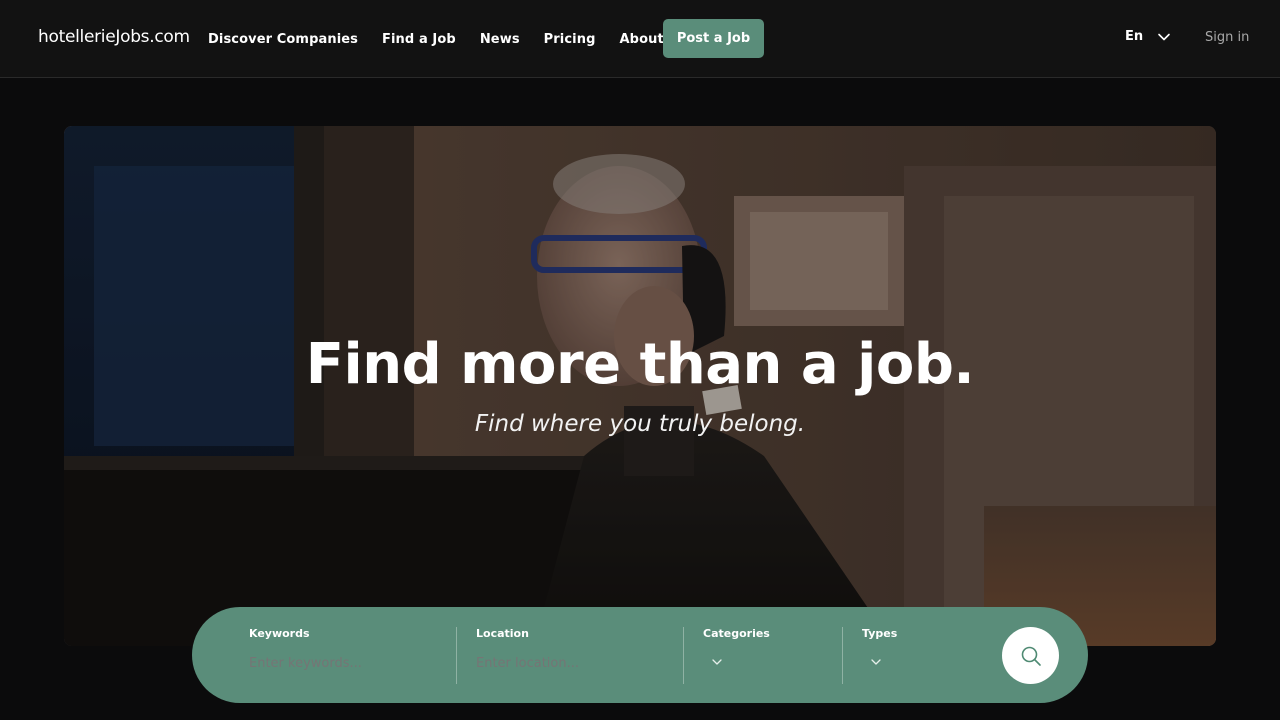 The image size is (1280, 720). Describe the element at coordinates (736, 633) in the screenshot. I see `categories-label: Categories` at that location.